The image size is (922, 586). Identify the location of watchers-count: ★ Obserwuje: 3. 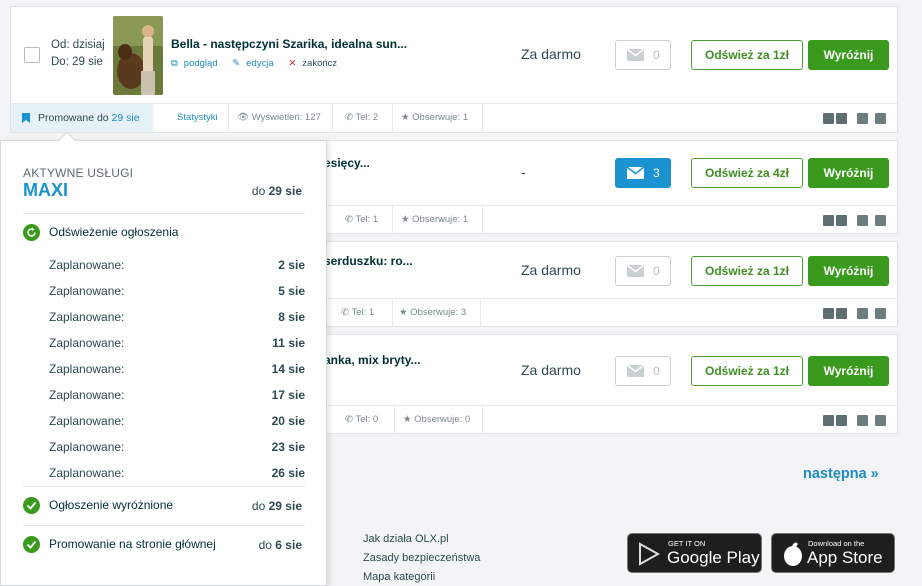
(436, 313).